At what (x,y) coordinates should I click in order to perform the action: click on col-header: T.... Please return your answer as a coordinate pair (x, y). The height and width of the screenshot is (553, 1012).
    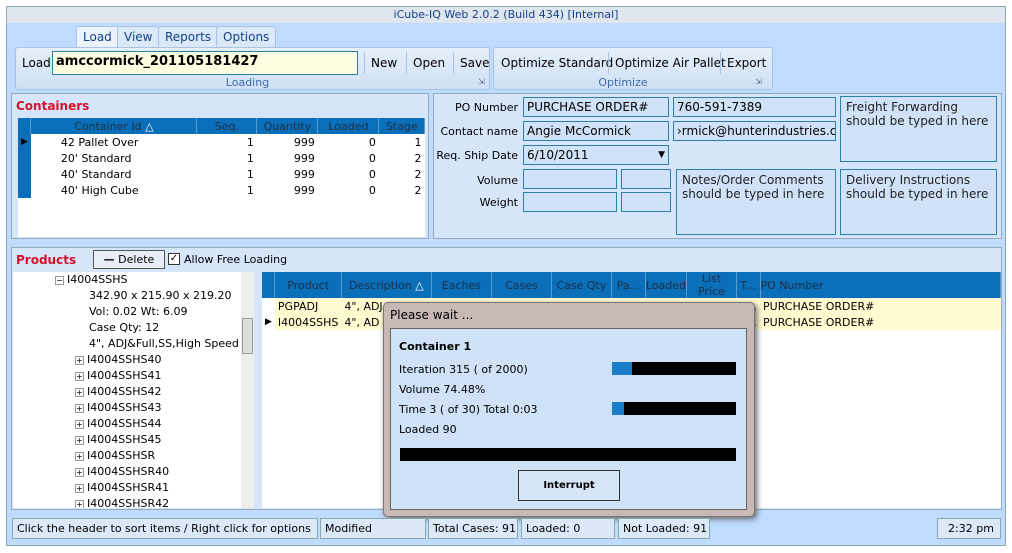
    Looking at the image, I should click on (748, 285).